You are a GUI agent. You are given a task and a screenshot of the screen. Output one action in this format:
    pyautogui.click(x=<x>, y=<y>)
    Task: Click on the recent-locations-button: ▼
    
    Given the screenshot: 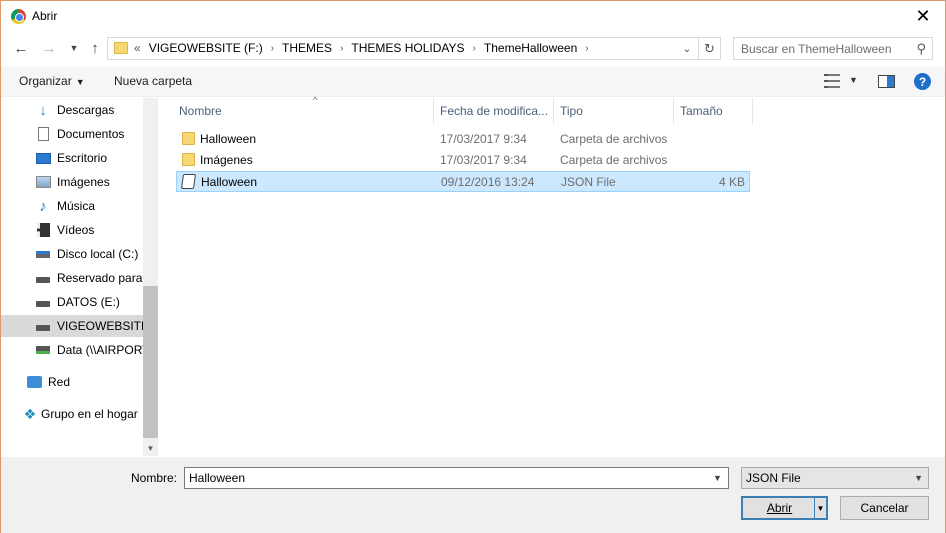 What is the action you would take?
    pyautogui.click(x=74, y=48)
    